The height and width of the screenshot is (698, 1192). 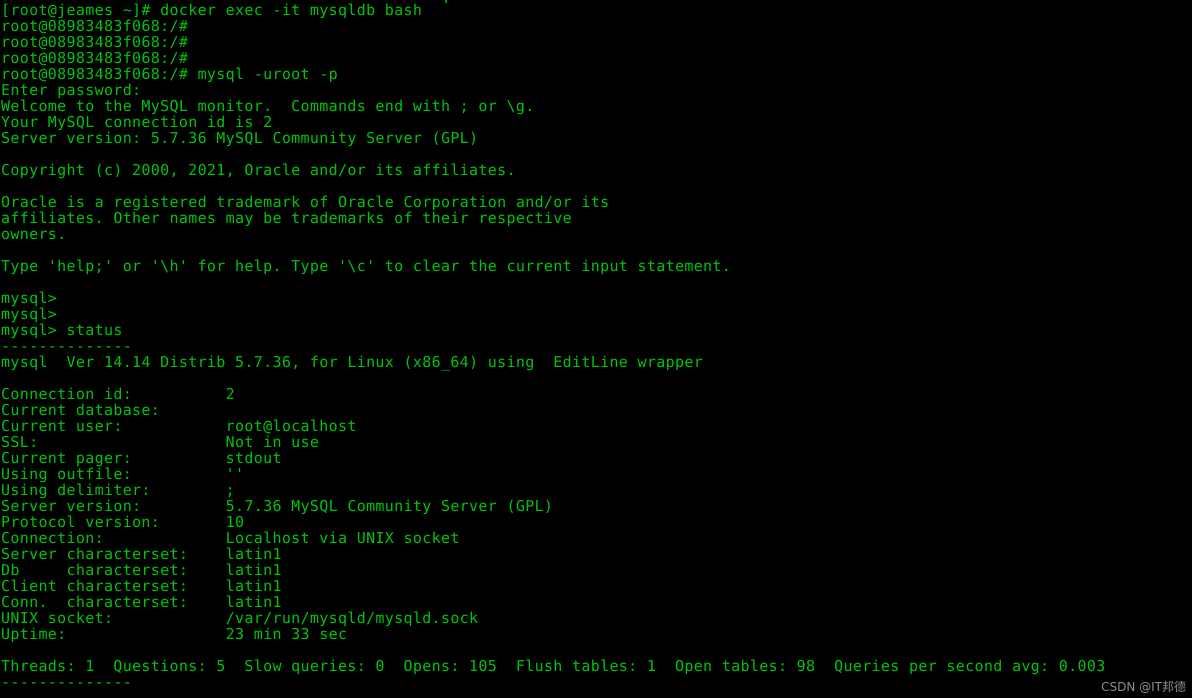 I want to click on terminal-line: Conn. characterset: latin1, so click(x=141, y=602).